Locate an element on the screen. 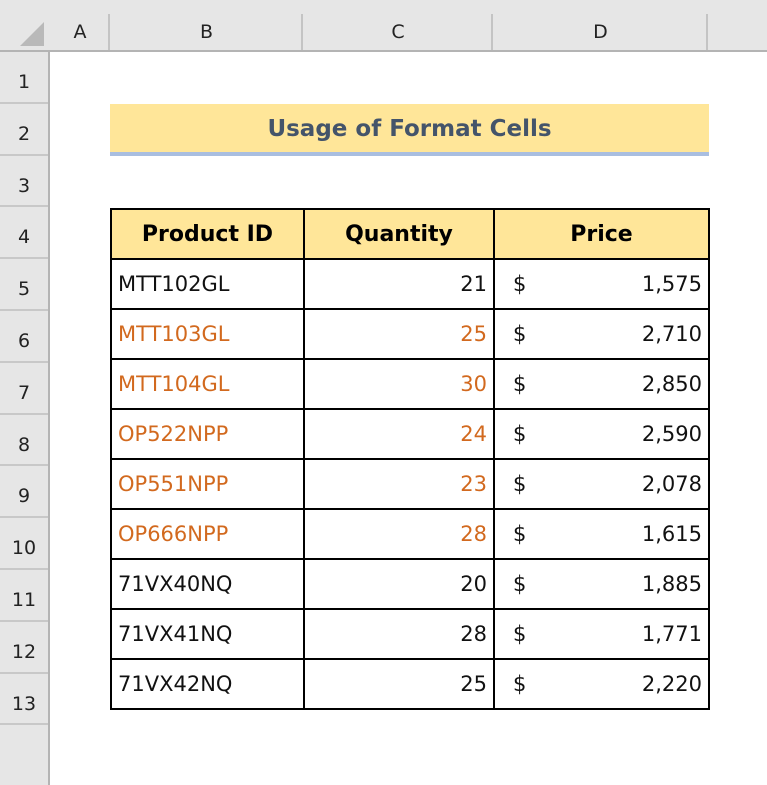  column-header-bar: A B C D is located at coordinates (383, 26).